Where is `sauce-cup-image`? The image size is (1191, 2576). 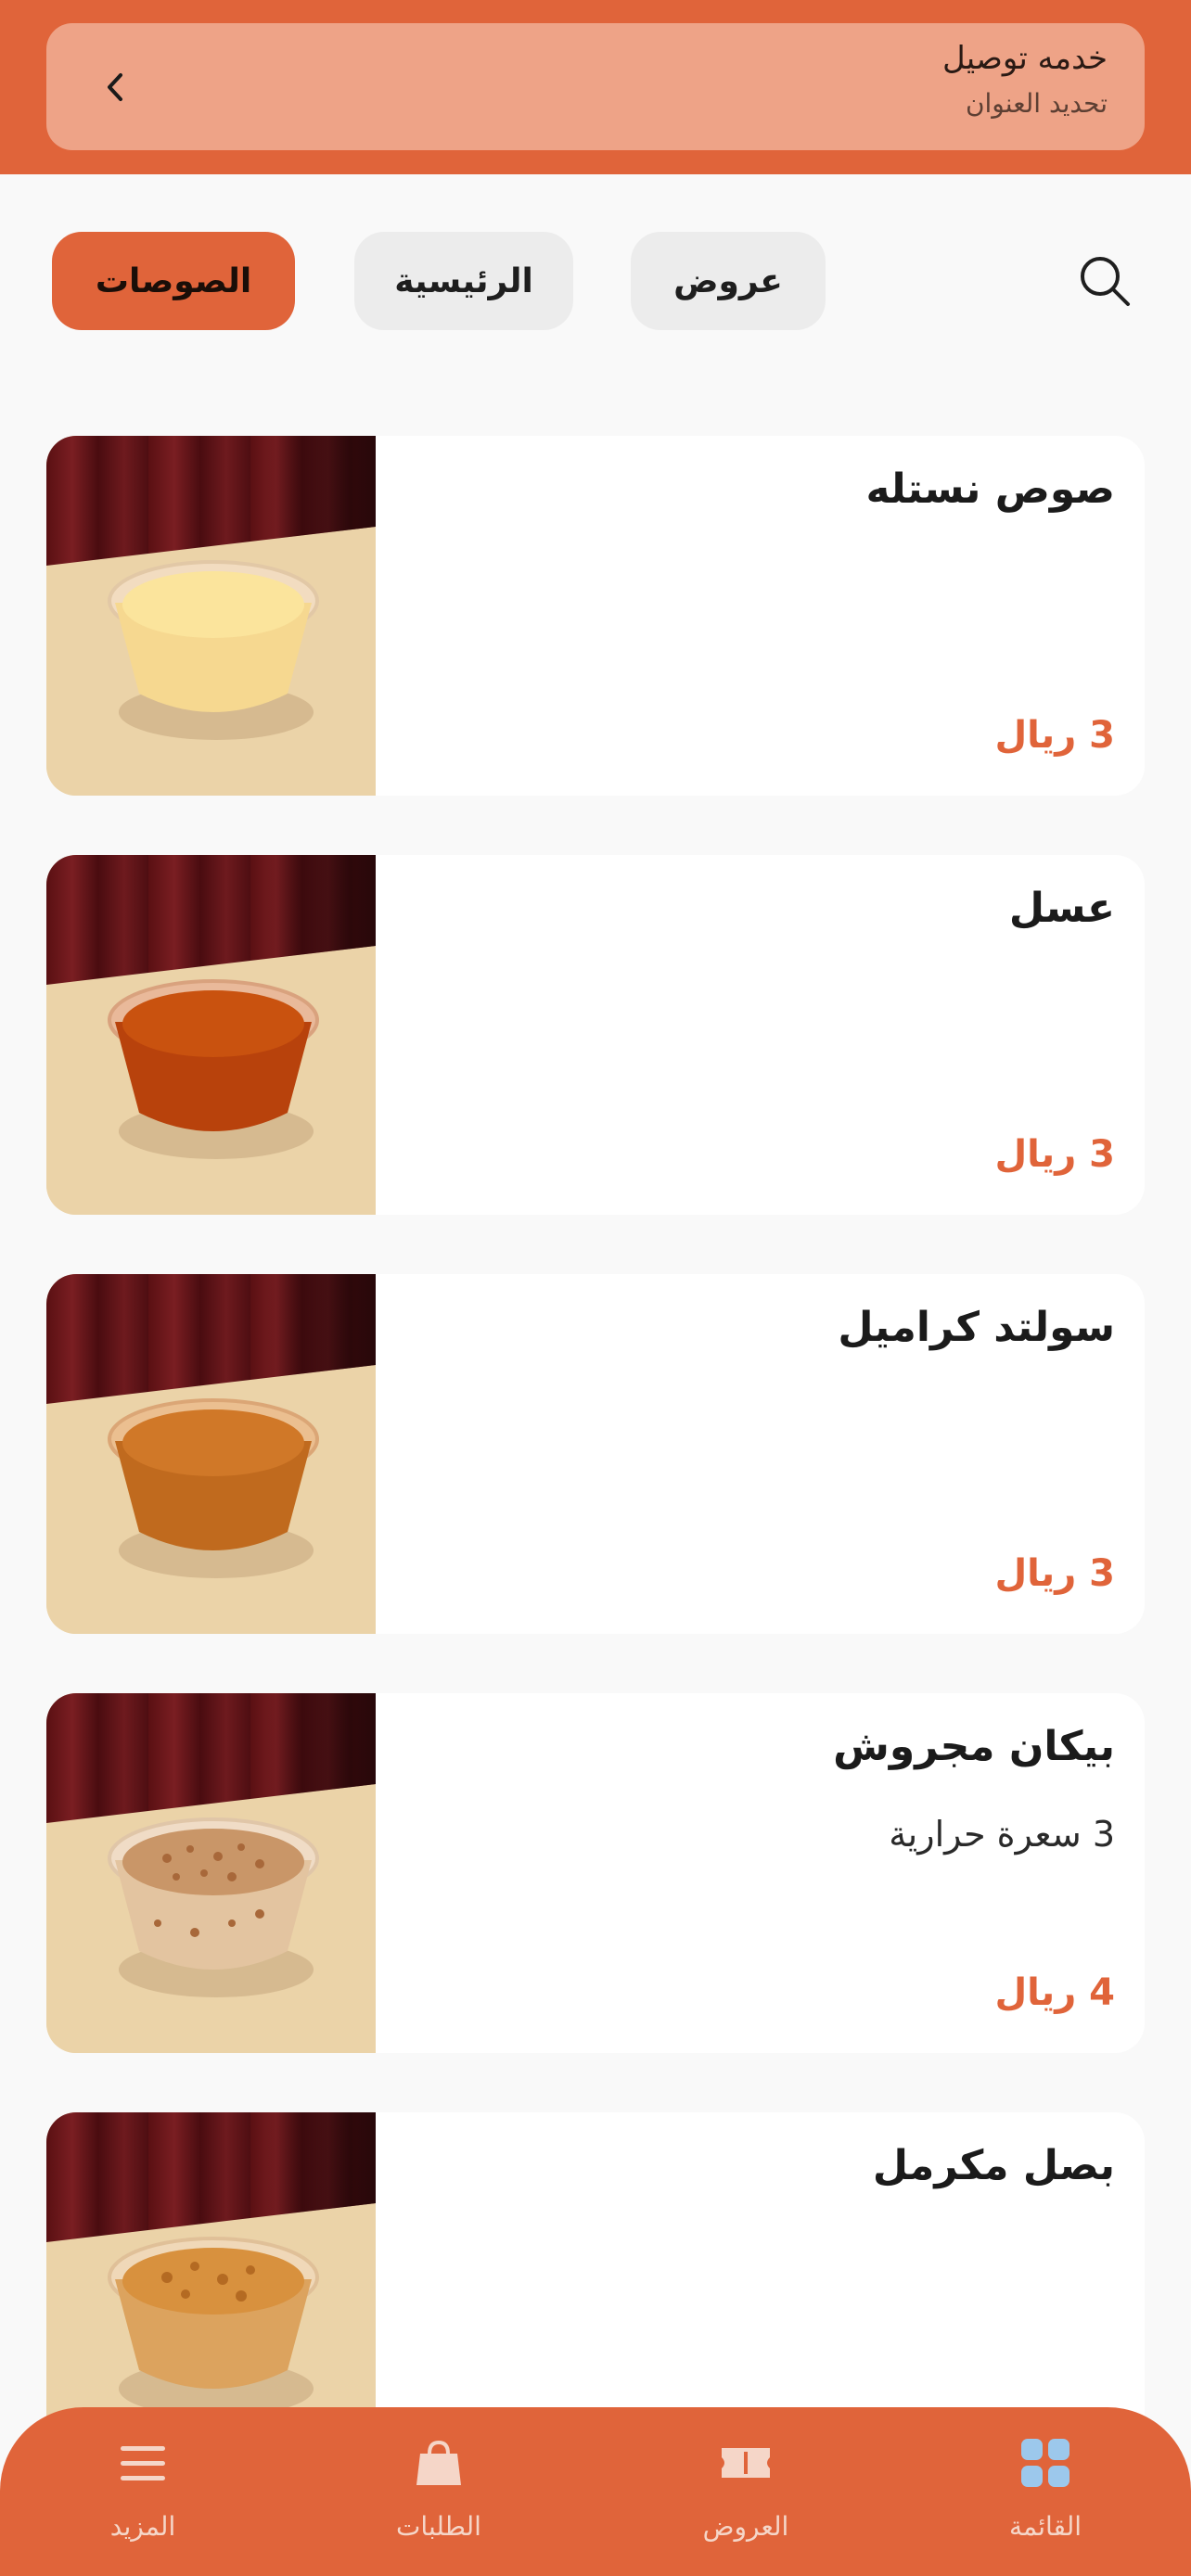 sauce-cup-image is located at coordinates (211, 616).